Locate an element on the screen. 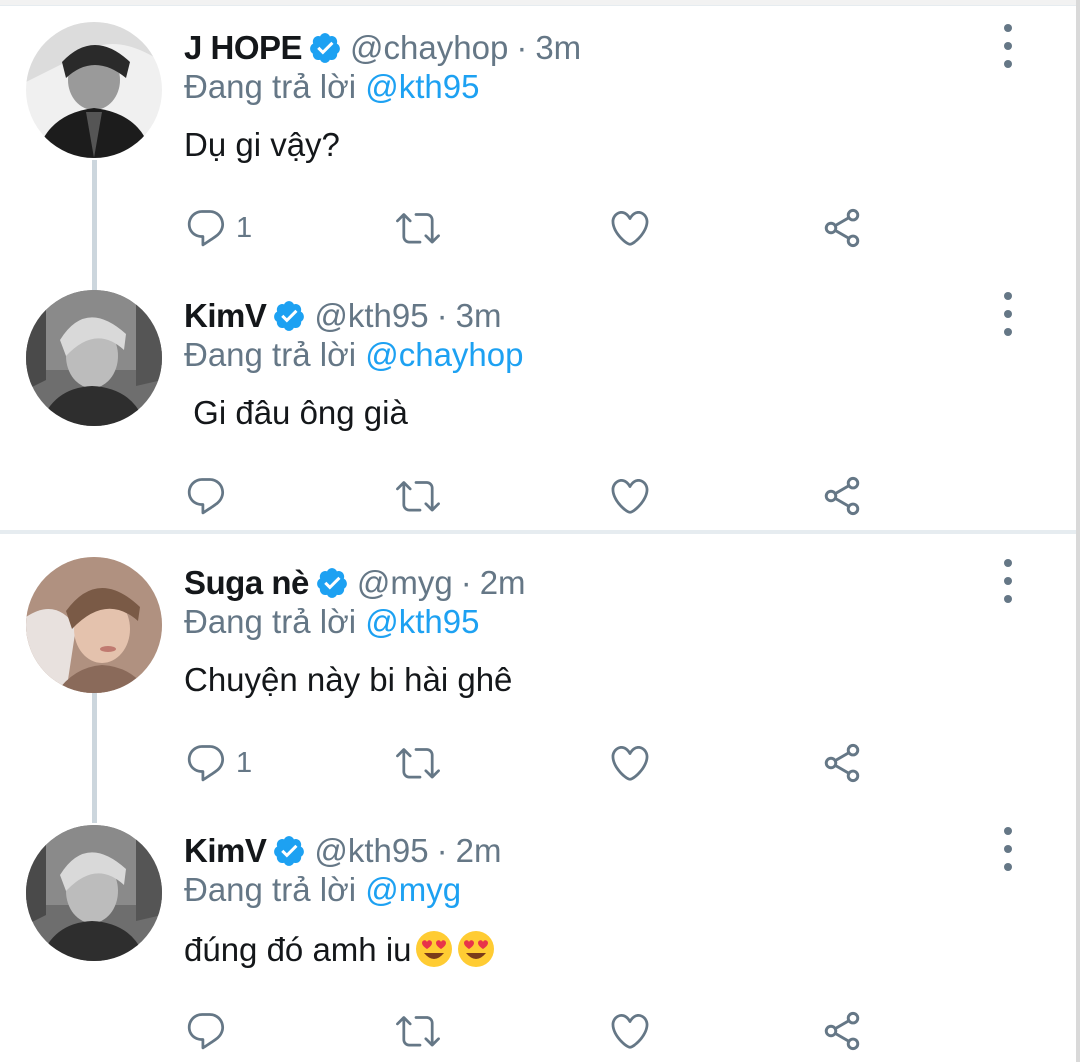  tweet-text-body: đúng đó amh iu is located at coordinates (298, 949).